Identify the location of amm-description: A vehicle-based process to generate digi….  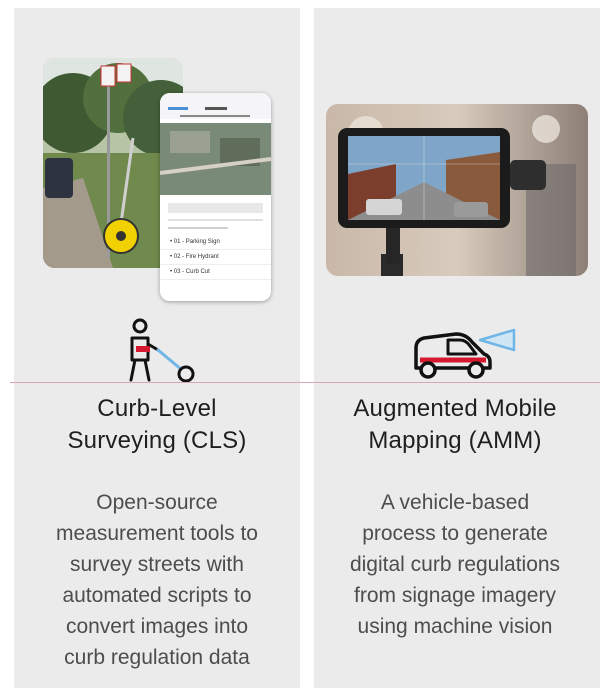
(455, 564).